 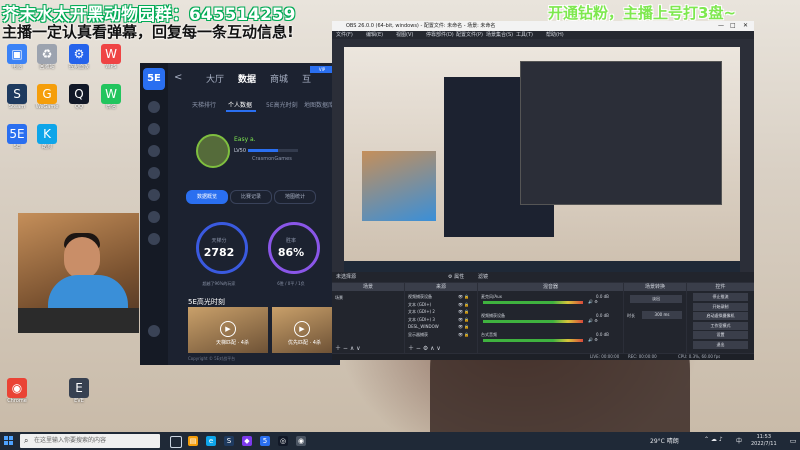 I want to click on app-icon-2: ◉, so click(x=301, y=441).